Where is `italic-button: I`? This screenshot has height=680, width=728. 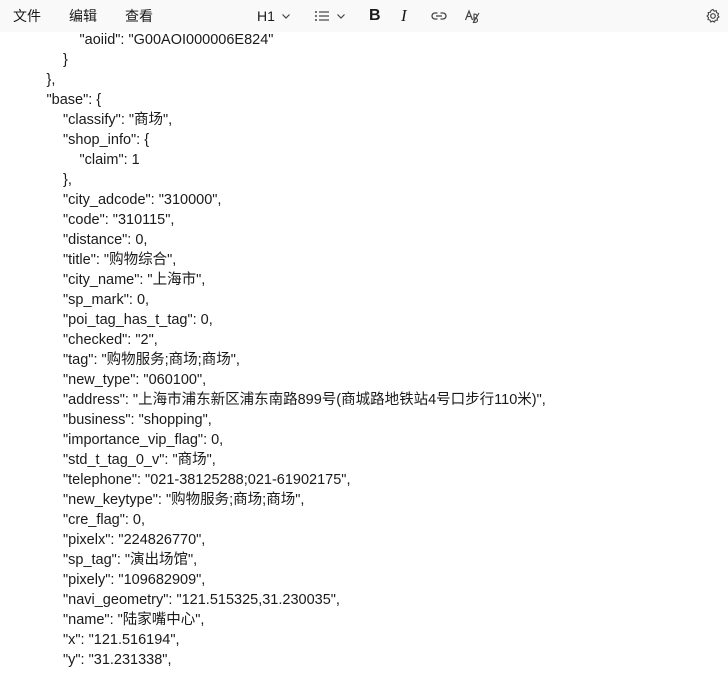
italic-button: I is located at coordinates (404, 16).